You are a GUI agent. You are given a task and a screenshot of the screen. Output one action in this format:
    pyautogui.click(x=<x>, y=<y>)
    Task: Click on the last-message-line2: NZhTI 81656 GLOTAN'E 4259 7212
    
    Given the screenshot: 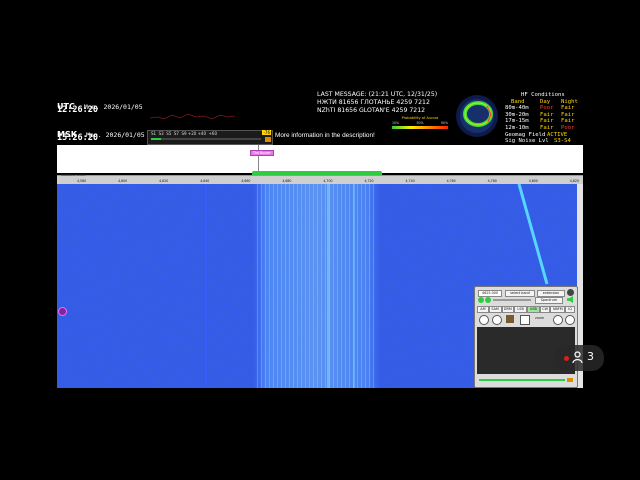 What is the action you would take?
    pyautogui.click(x=371, y=110)
    